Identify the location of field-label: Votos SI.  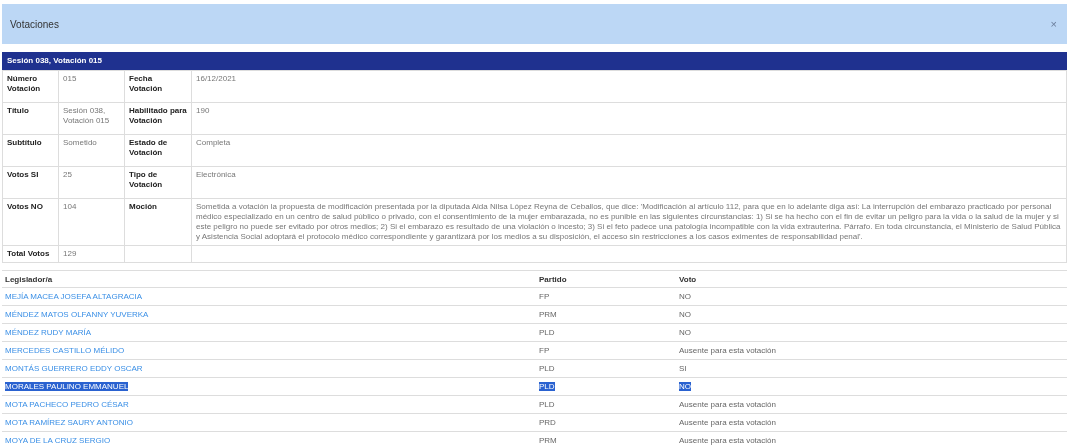
(30, 182).